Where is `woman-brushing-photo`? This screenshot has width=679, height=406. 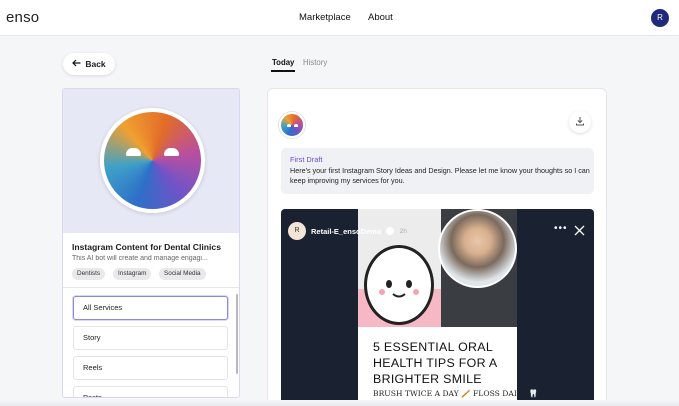 woman-brushing-photo is located at coordinates (477, 248).